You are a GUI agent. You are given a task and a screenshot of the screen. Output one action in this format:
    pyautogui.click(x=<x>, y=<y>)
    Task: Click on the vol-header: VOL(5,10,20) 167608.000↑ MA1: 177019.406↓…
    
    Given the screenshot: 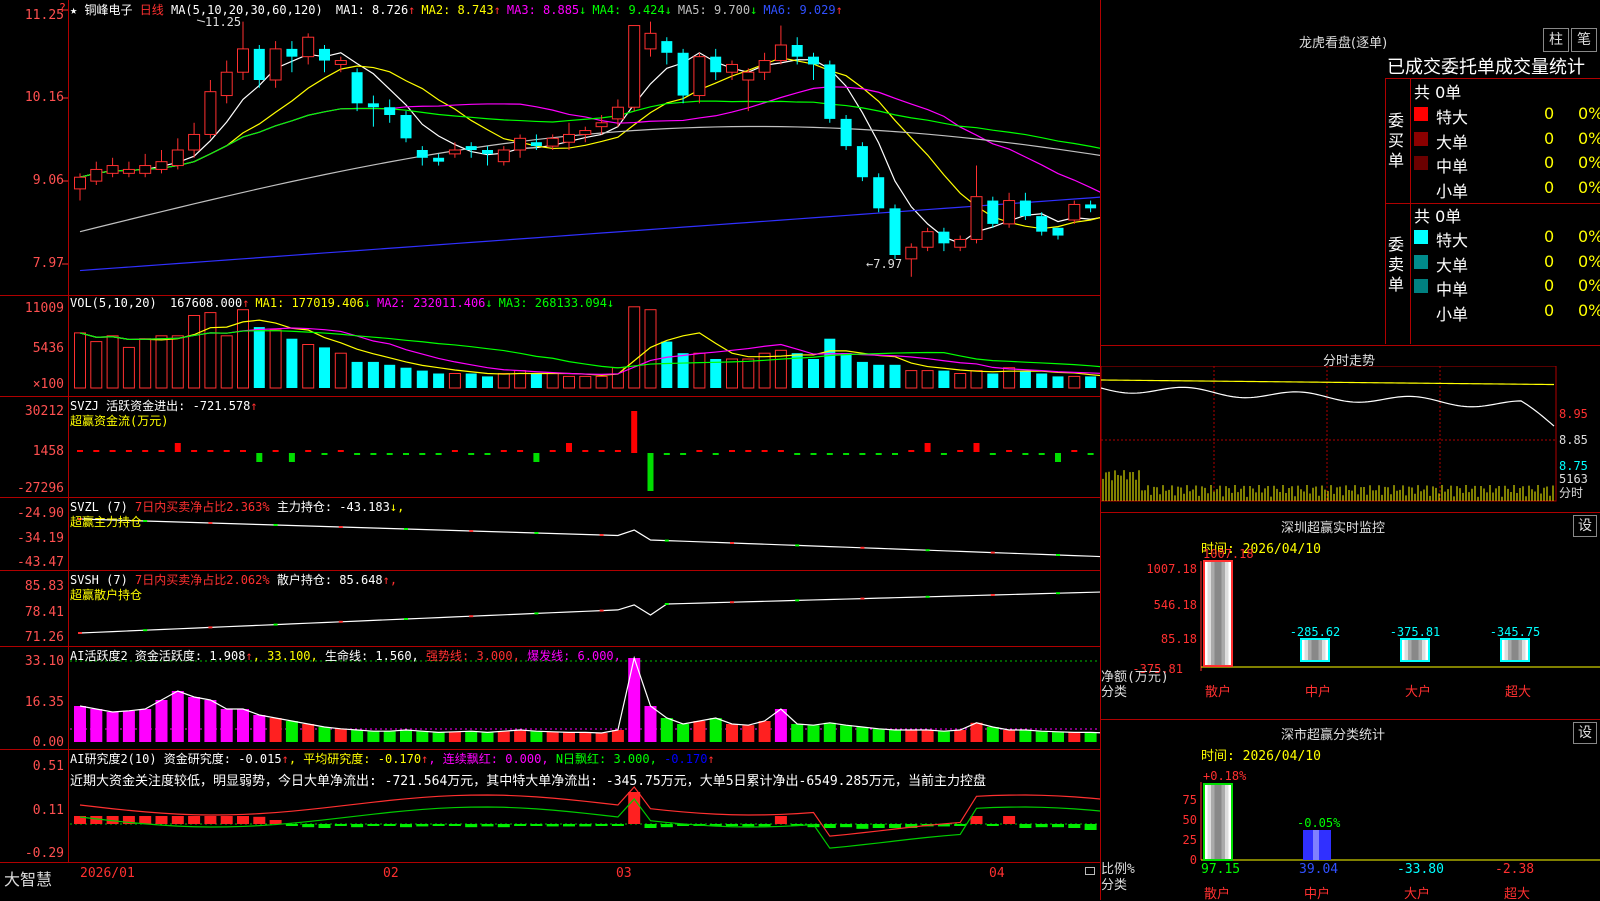 What is the action you would take?
    pyautogui.click(x=342, y=303)
    